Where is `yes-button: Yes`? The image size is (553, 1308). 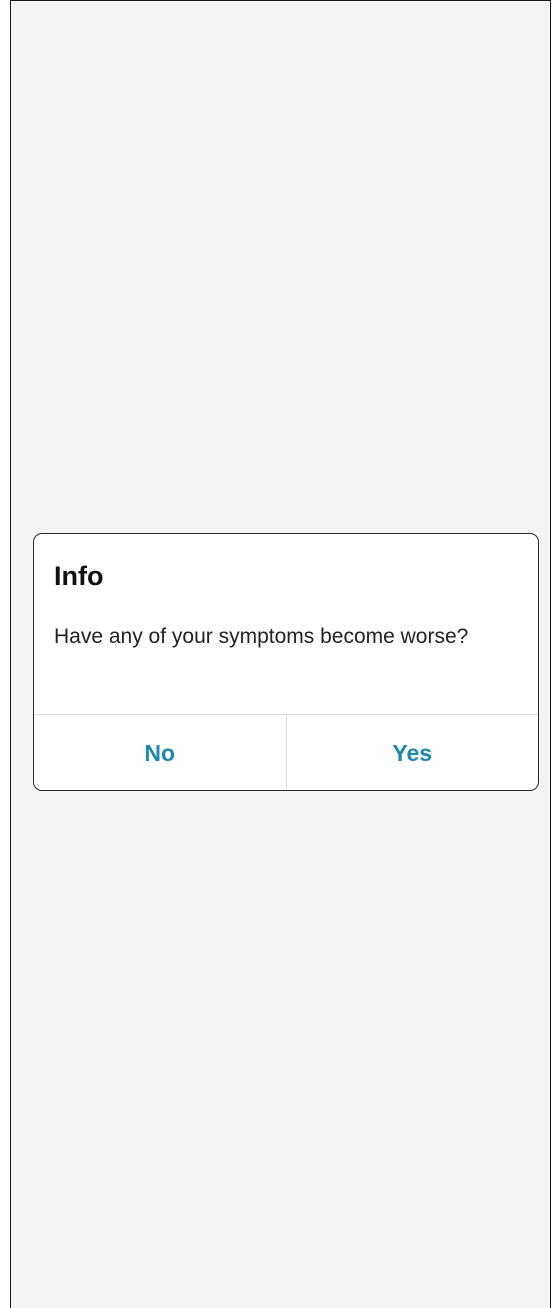 yes-button: Yes is located at coordinates (413, 752).